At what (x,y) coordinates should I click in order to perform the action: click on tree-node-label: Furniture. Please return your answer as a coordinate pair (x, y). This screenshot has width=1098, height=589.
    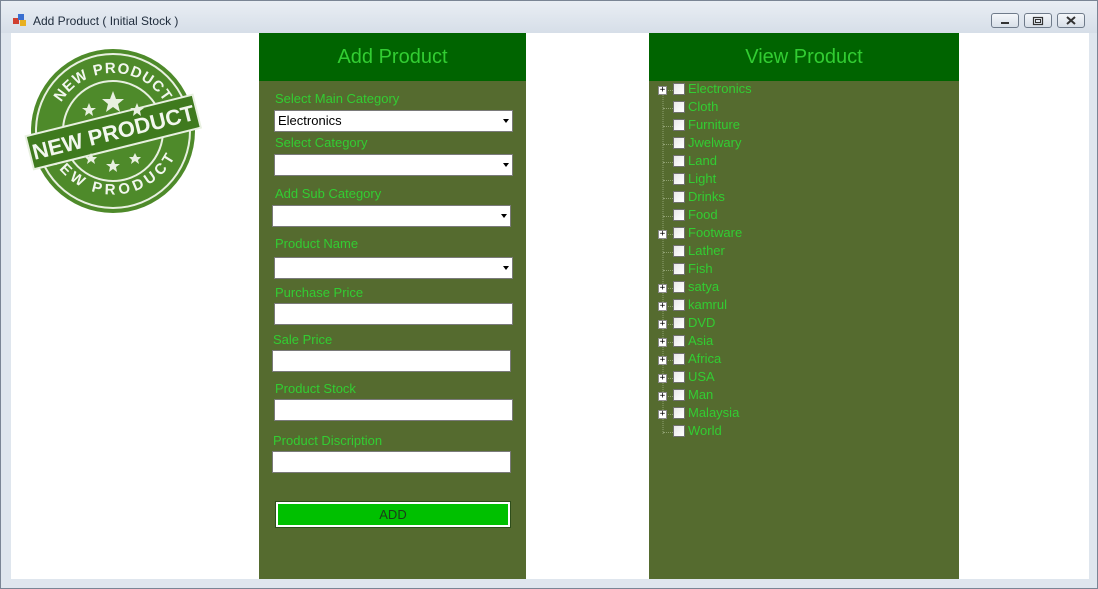
    Looking at the image, I should click on (714, 124).